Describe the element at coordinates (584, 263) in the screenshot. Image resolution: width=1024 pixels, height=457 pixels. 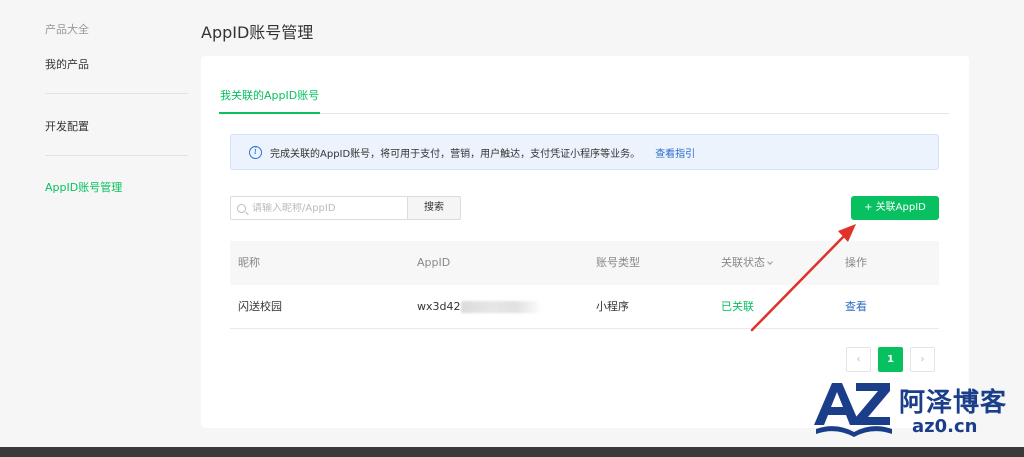
I see `table-header: 昵称 AppID 账号类型 关联状态 操作` at that location.